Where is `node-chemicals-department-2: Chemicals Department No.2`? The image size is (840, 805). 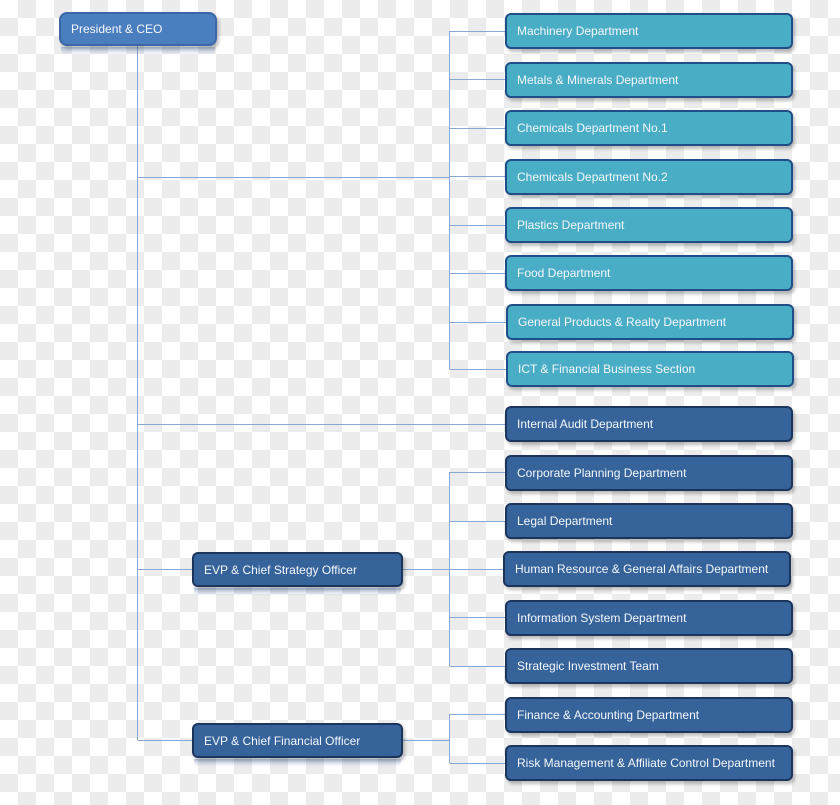 node-chemicals-department-2: Chemicals Department No.2 is located at coordinates (649, 177).